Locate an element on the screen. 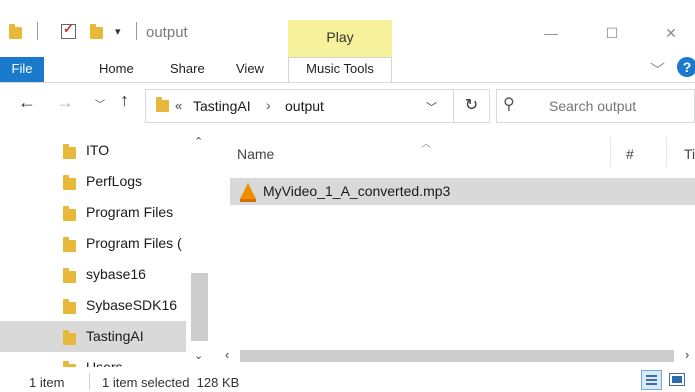 The width and height of the screenshot is (695, 392). recent-locations-button: ﹀ is located at coordinates (100, 103).